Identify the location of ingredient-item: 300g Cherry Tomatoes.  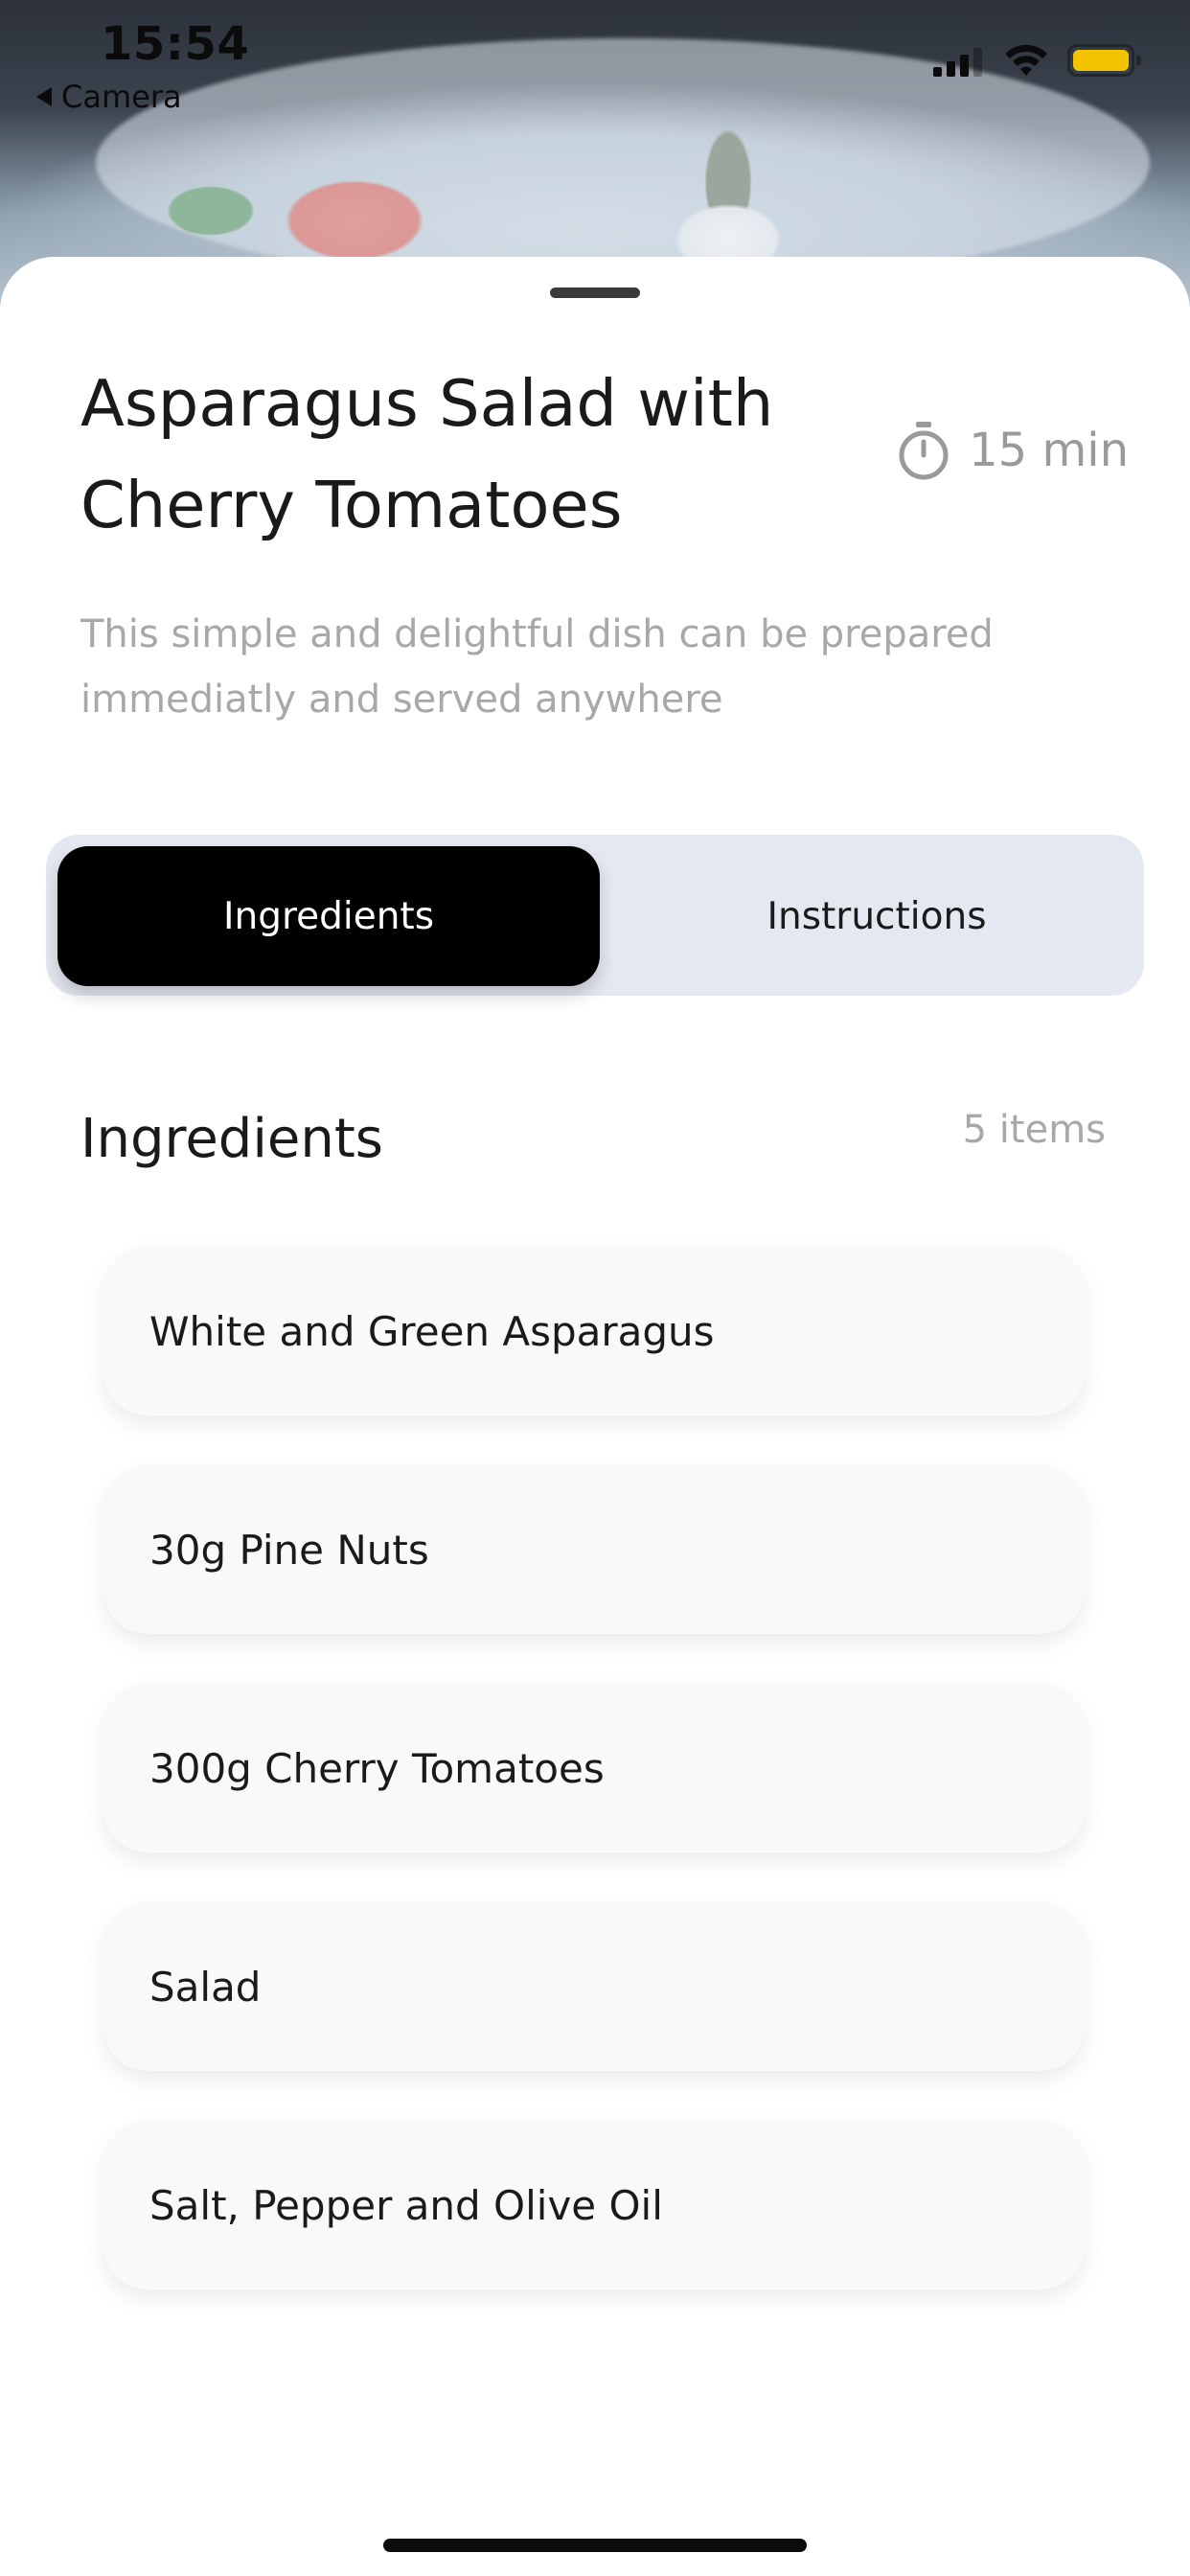
(594, 1768).